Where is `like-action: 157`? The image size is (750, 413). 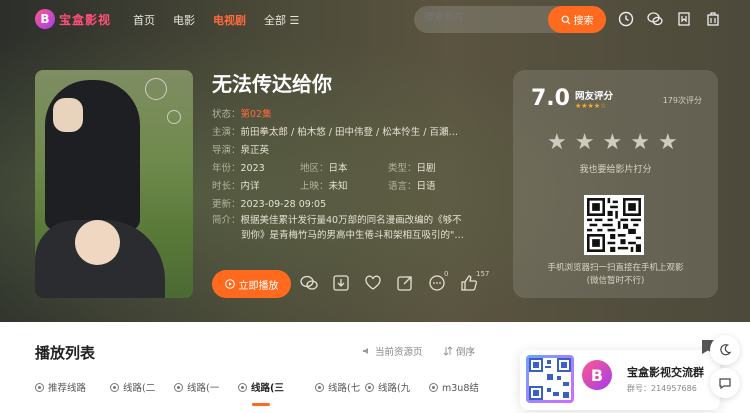
like-action: 157 is located at coordinates (476, 282).